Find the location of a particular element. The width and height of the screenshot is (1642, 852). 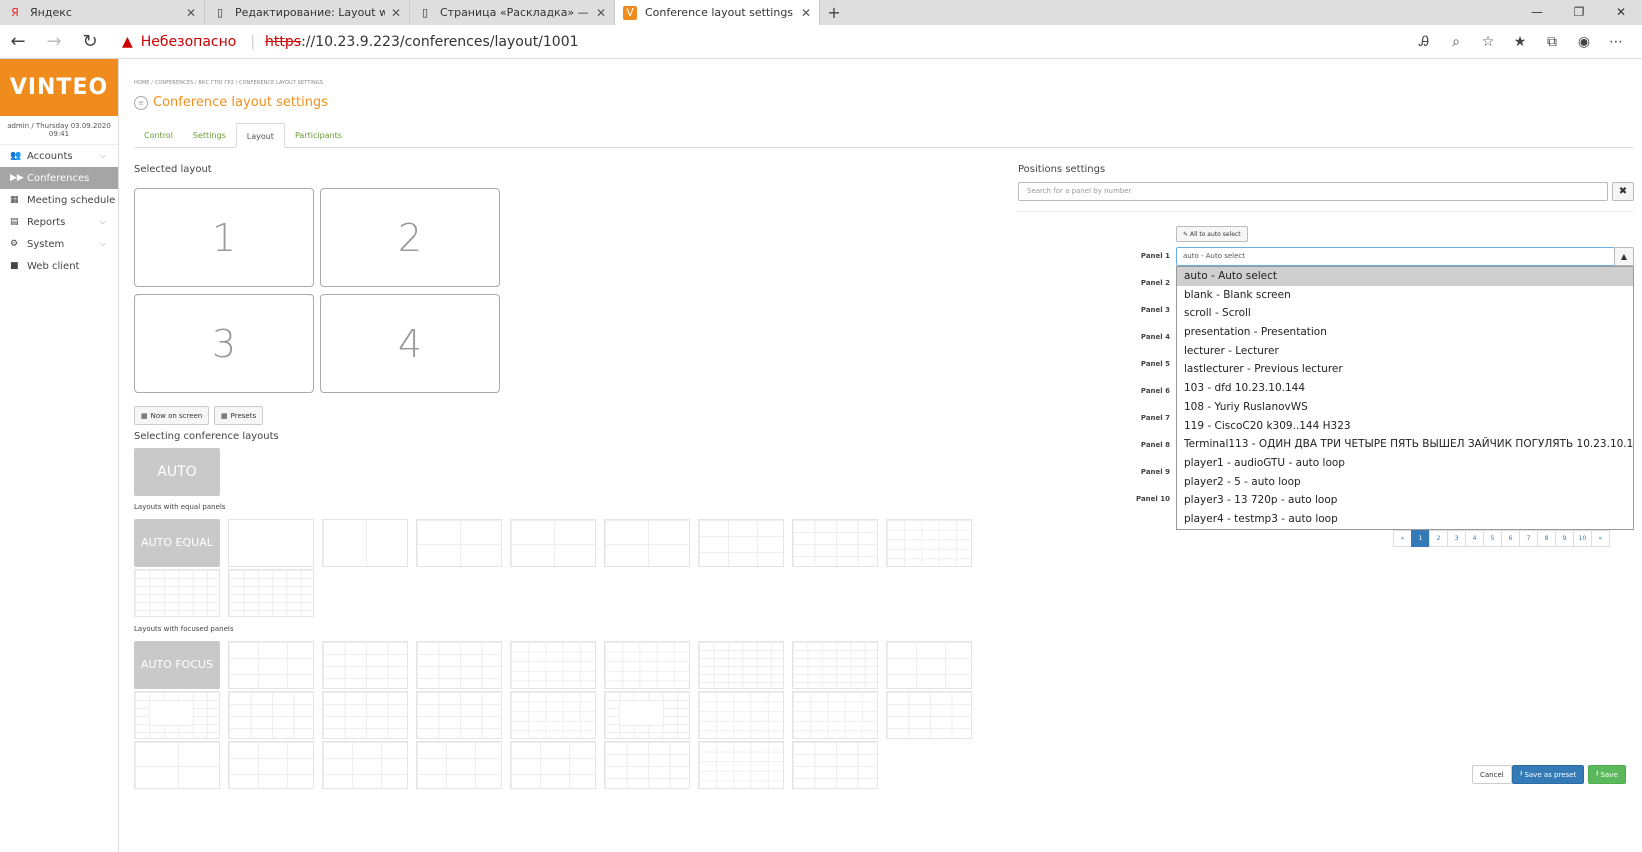

layout-thumb-equal-36b is located at coordinates (271, 593).